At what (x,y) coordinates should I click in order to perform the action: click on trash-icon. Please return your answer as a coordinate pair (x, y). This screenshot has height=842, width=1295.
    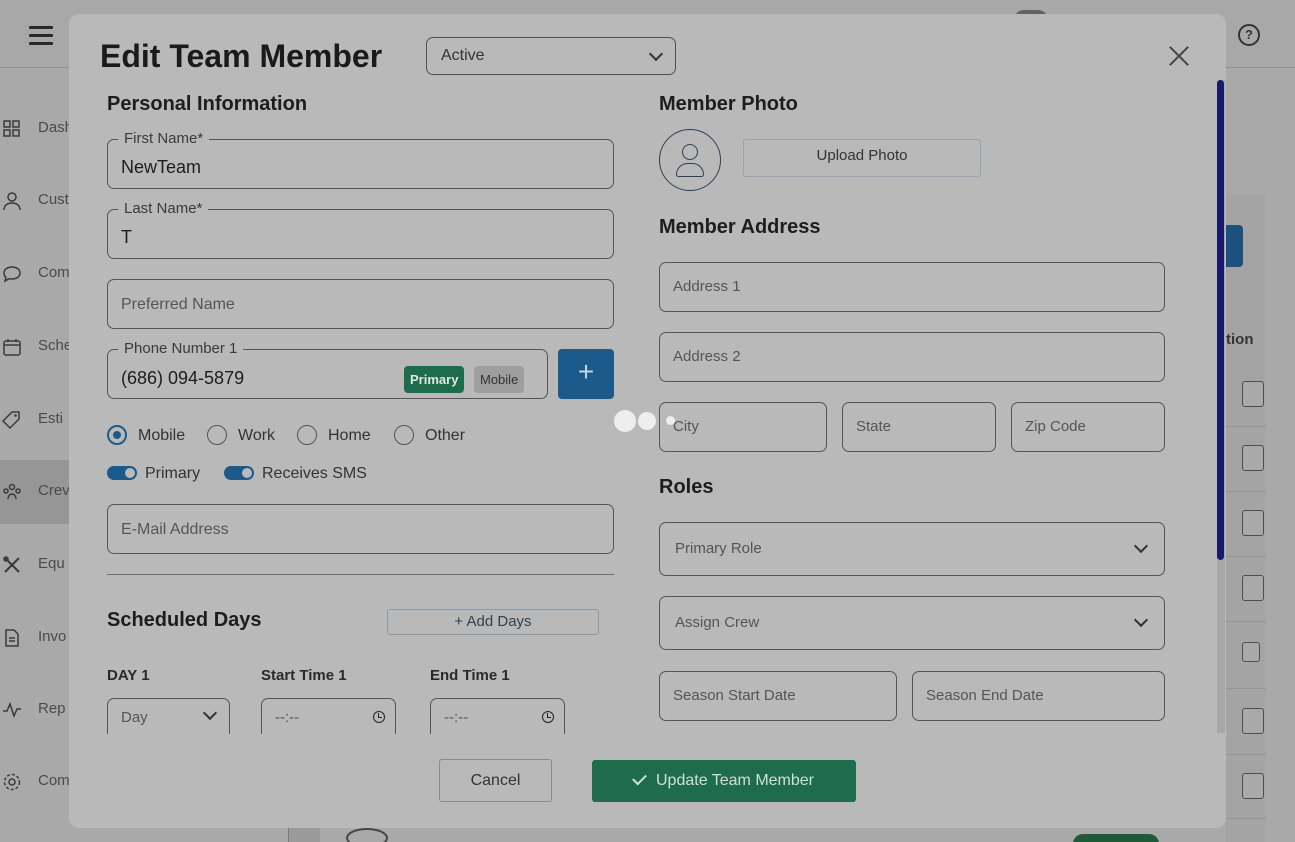
    Looking at the image, I should click on (1251, 652).